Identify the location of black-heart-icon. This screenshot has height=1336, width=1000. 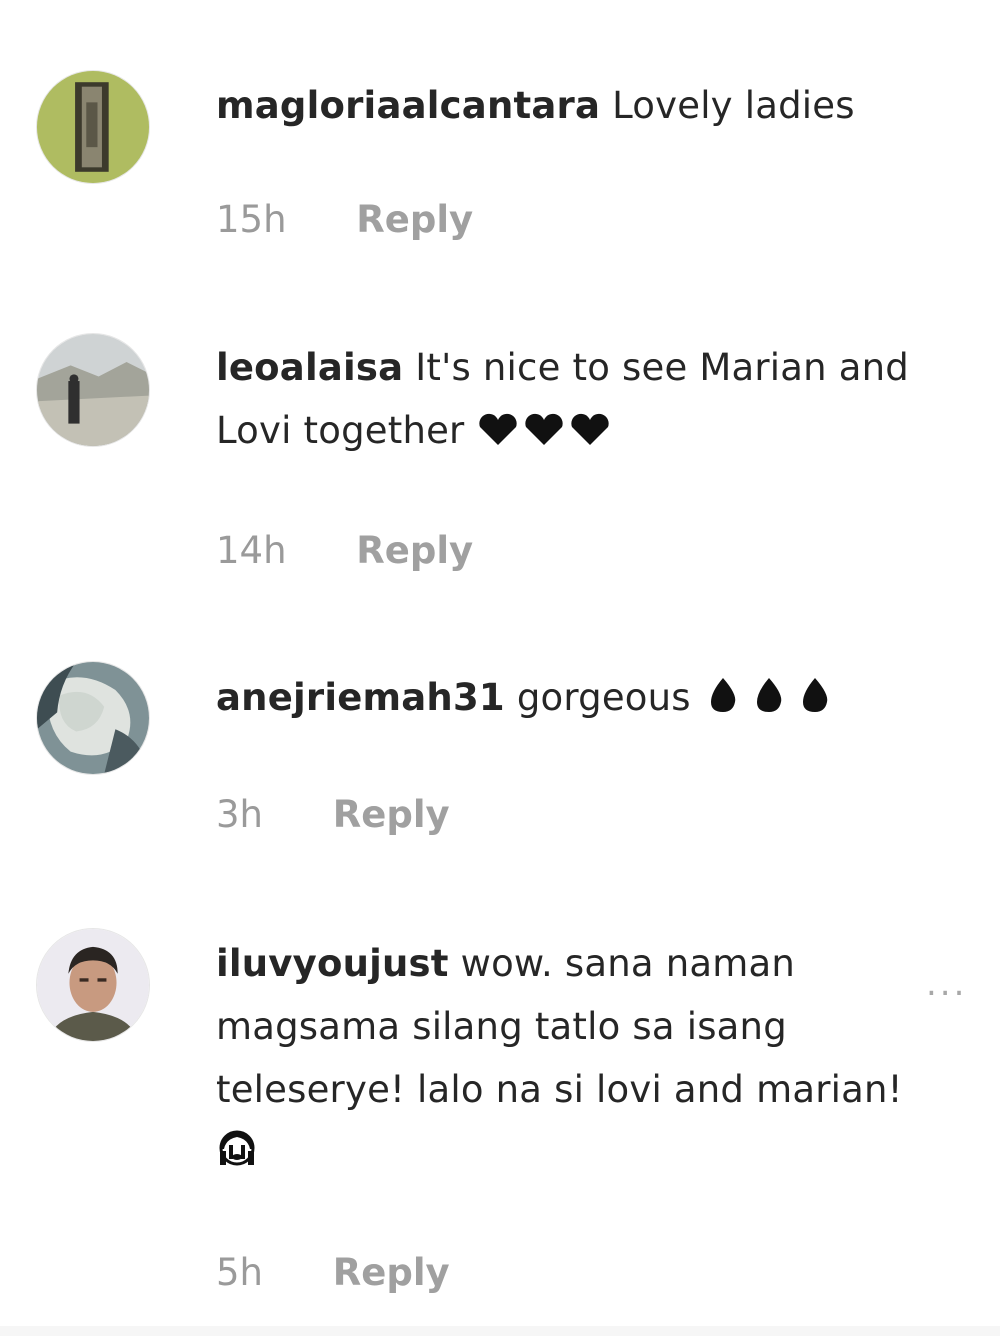
(546, 434).